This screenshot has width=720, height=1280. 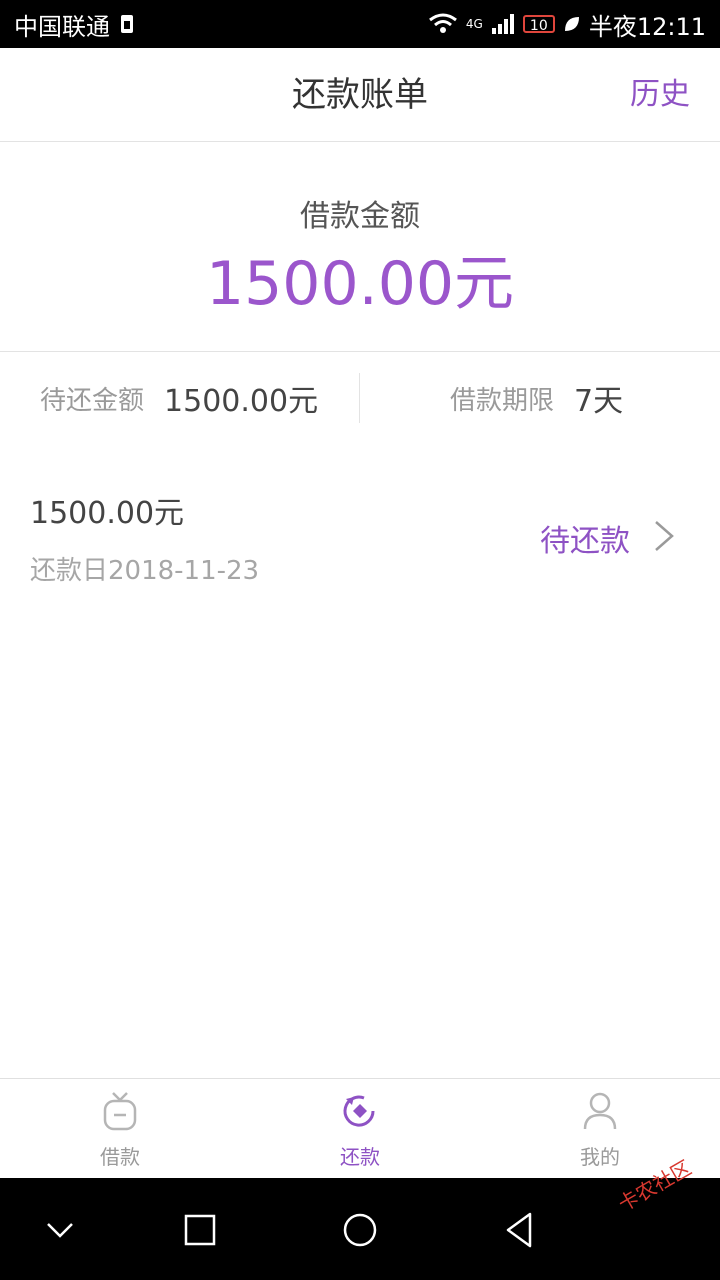 What do you see at coordinates (60, 1230) in the screenshot?
I see `chevron-down-icon` at bounding box center [60, 1230].